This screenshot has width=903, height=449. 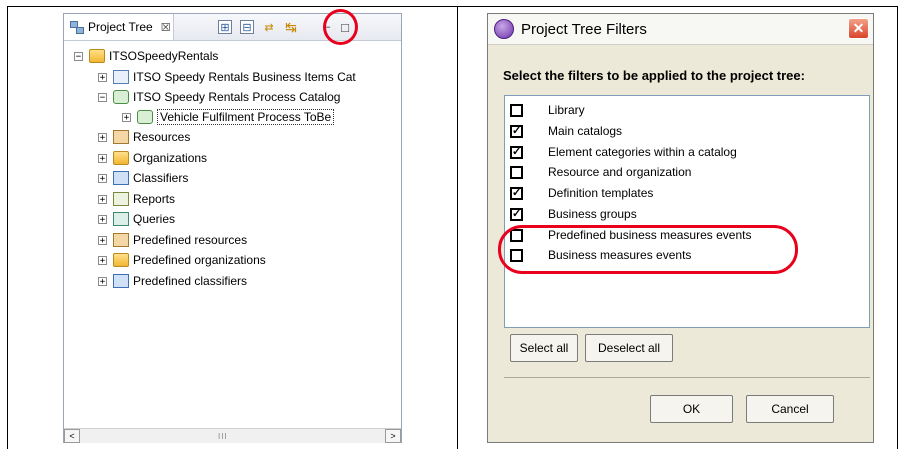 I want to click on tree-item-itsospeedyrentals: − ITSOSpeedyRentals, so click(x=146, y=56).